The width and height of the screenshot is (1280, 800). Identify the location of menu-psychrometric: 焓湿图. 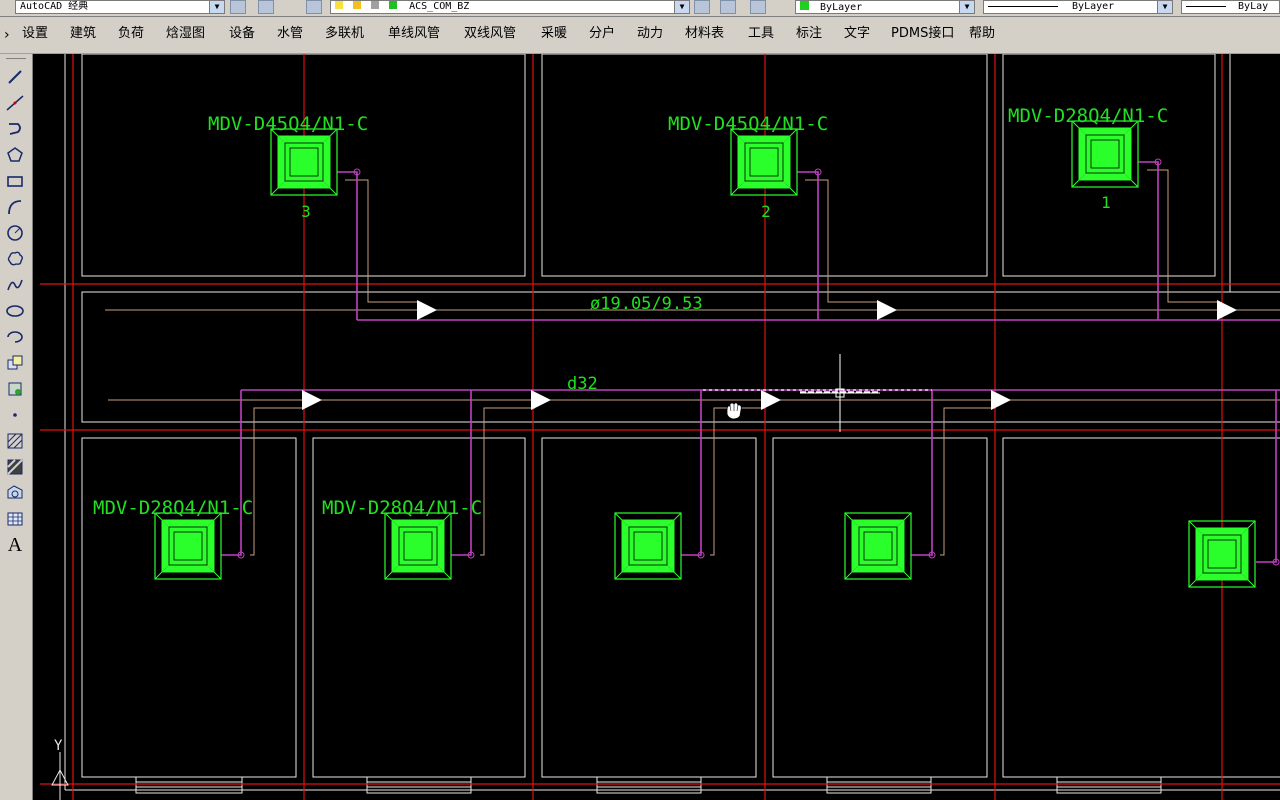
(185, 34).